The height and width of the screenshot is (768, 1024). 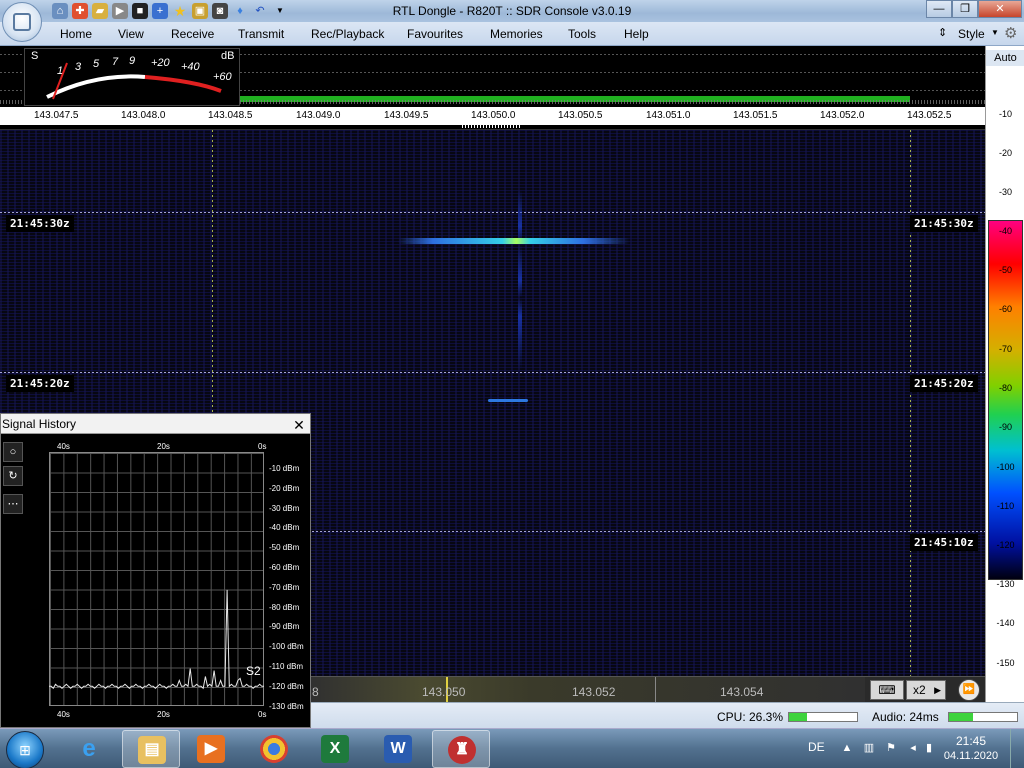 I want to click on taskbar-word: W, so click(x=398, y=749).